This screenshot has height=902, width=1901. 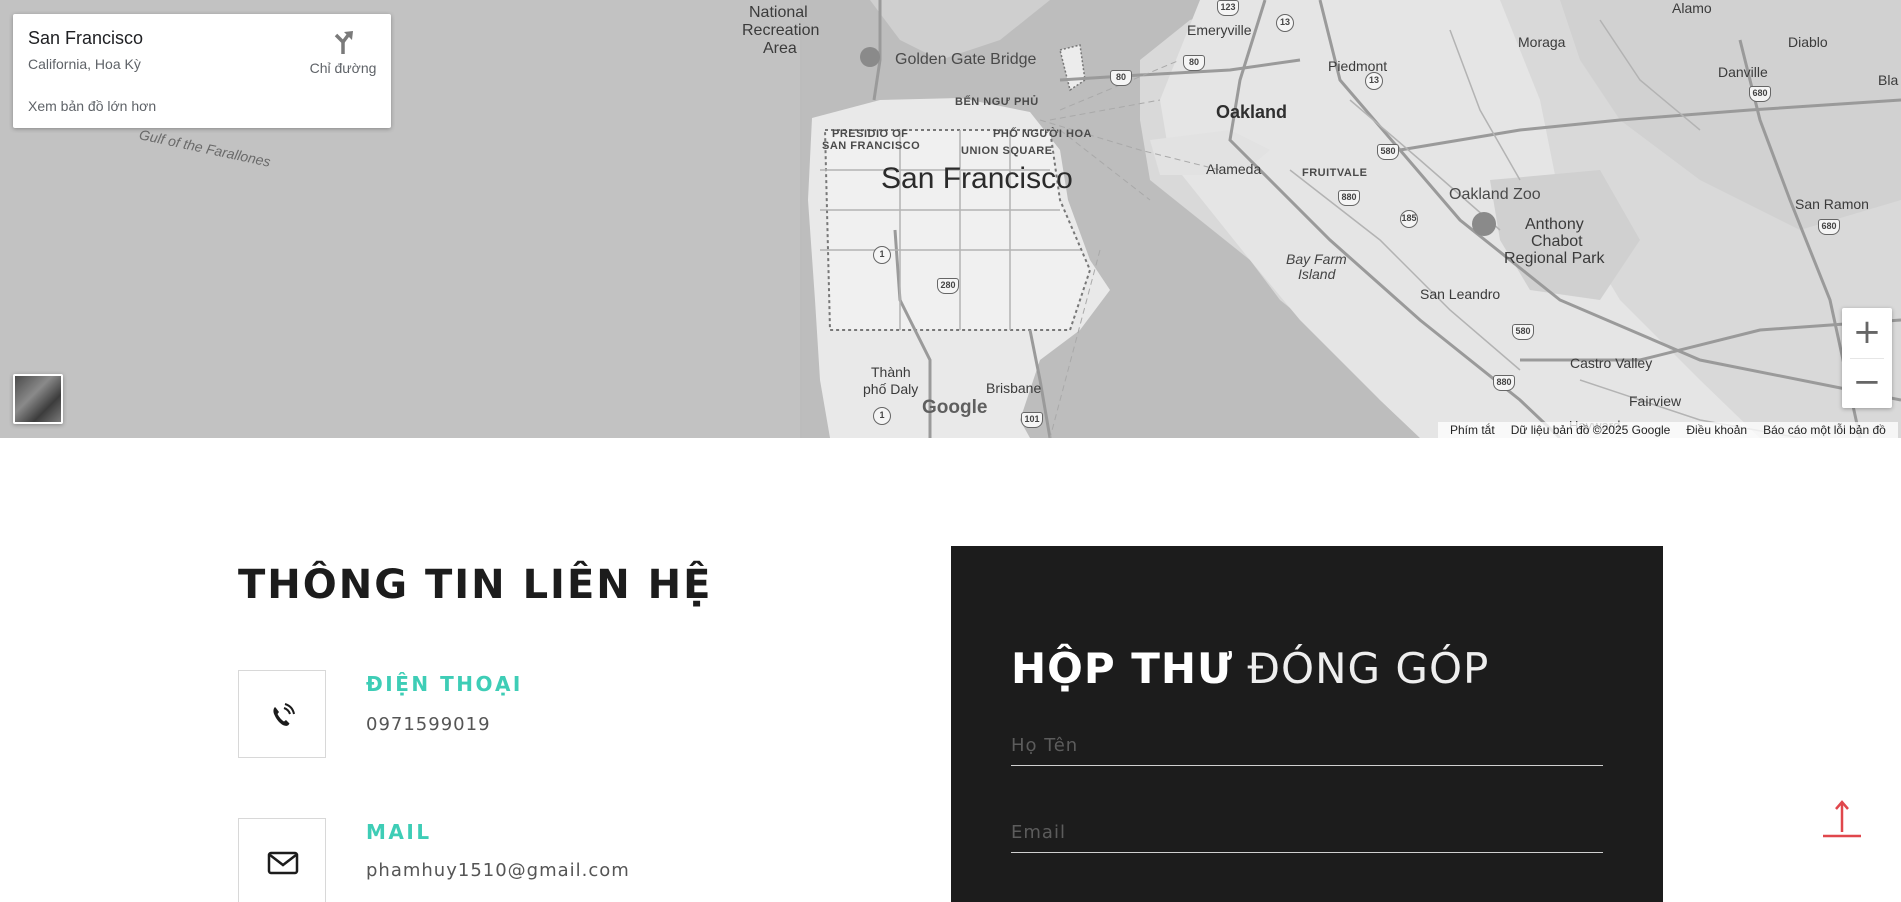 I want to click on map-data-credit: Dữ liệu bản đồ ©2025 Google, so click(x=1590, y=430).